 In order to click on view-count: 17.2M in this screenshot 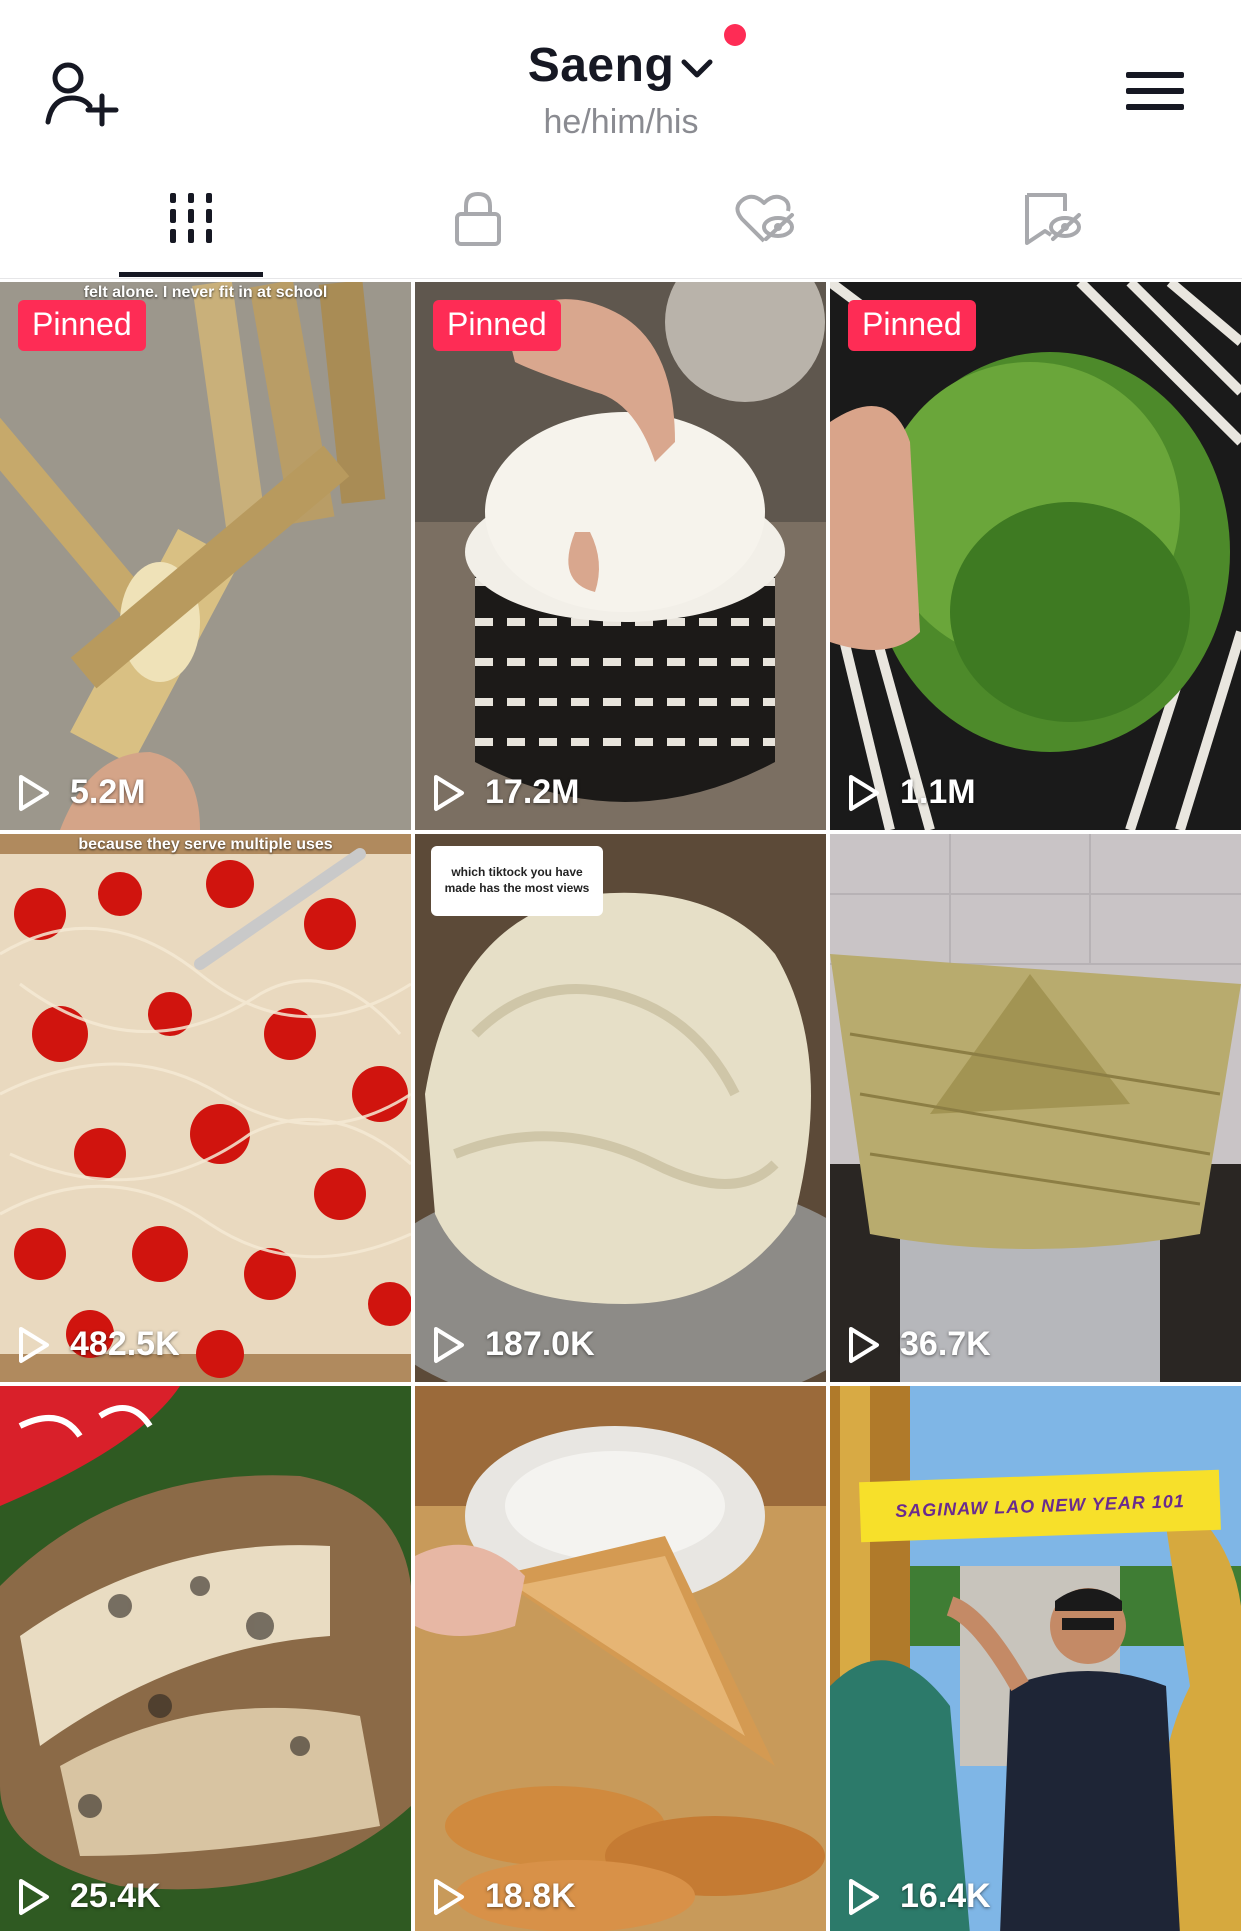, I will do `click(506, 792)`.